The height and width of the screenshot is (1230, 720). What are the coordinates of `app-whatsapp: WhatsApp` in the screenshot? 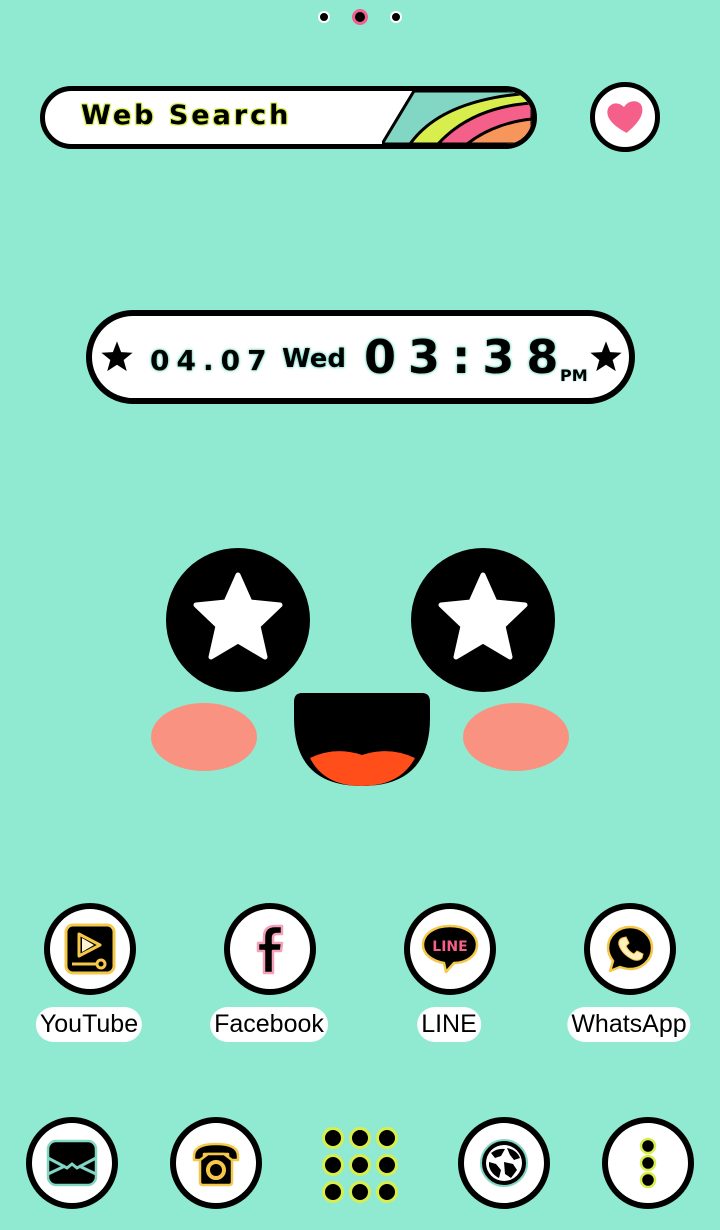 It's located at (629, 973).